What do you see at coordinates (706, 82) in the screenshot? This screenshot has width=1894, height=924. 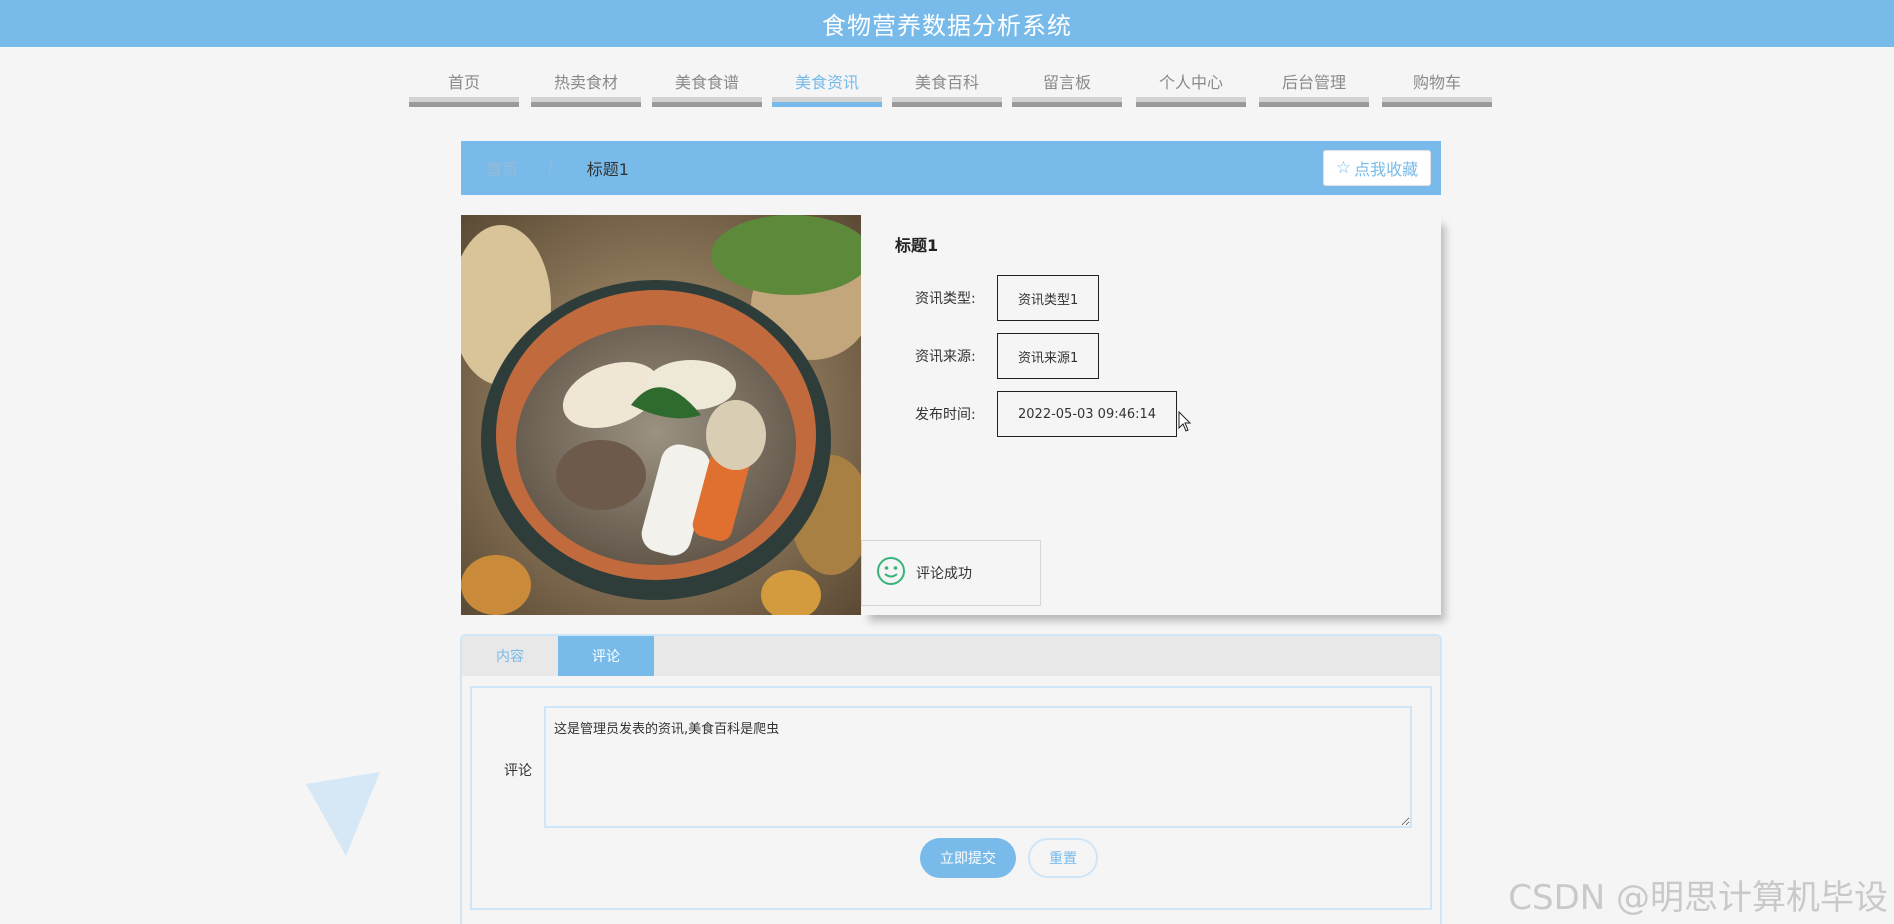 I see `nav-item-label: 美食食谱` at bounding box center [706, 82].